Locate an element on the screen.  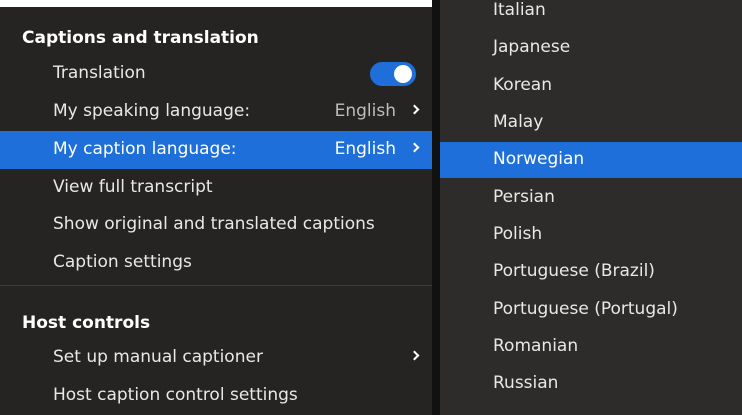
language-label: Polish is located at coordinates (518, 234).